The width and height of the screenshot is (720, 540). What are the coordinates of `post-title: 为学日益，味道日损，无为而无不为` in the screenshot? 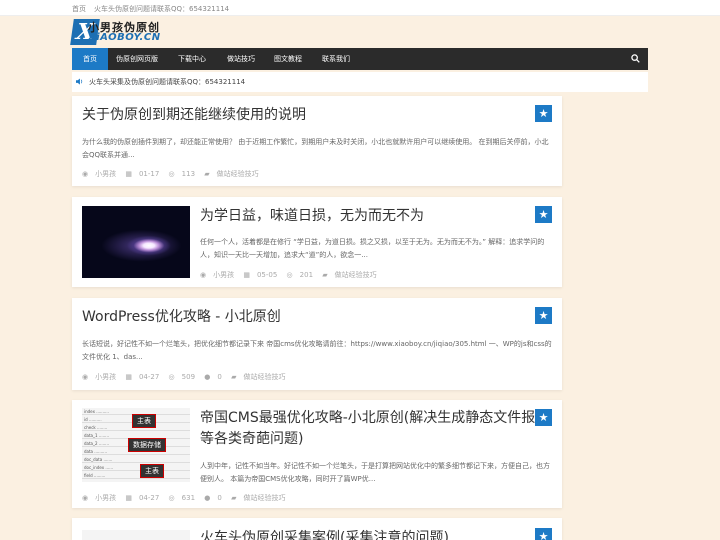 It's located at (312, 216).